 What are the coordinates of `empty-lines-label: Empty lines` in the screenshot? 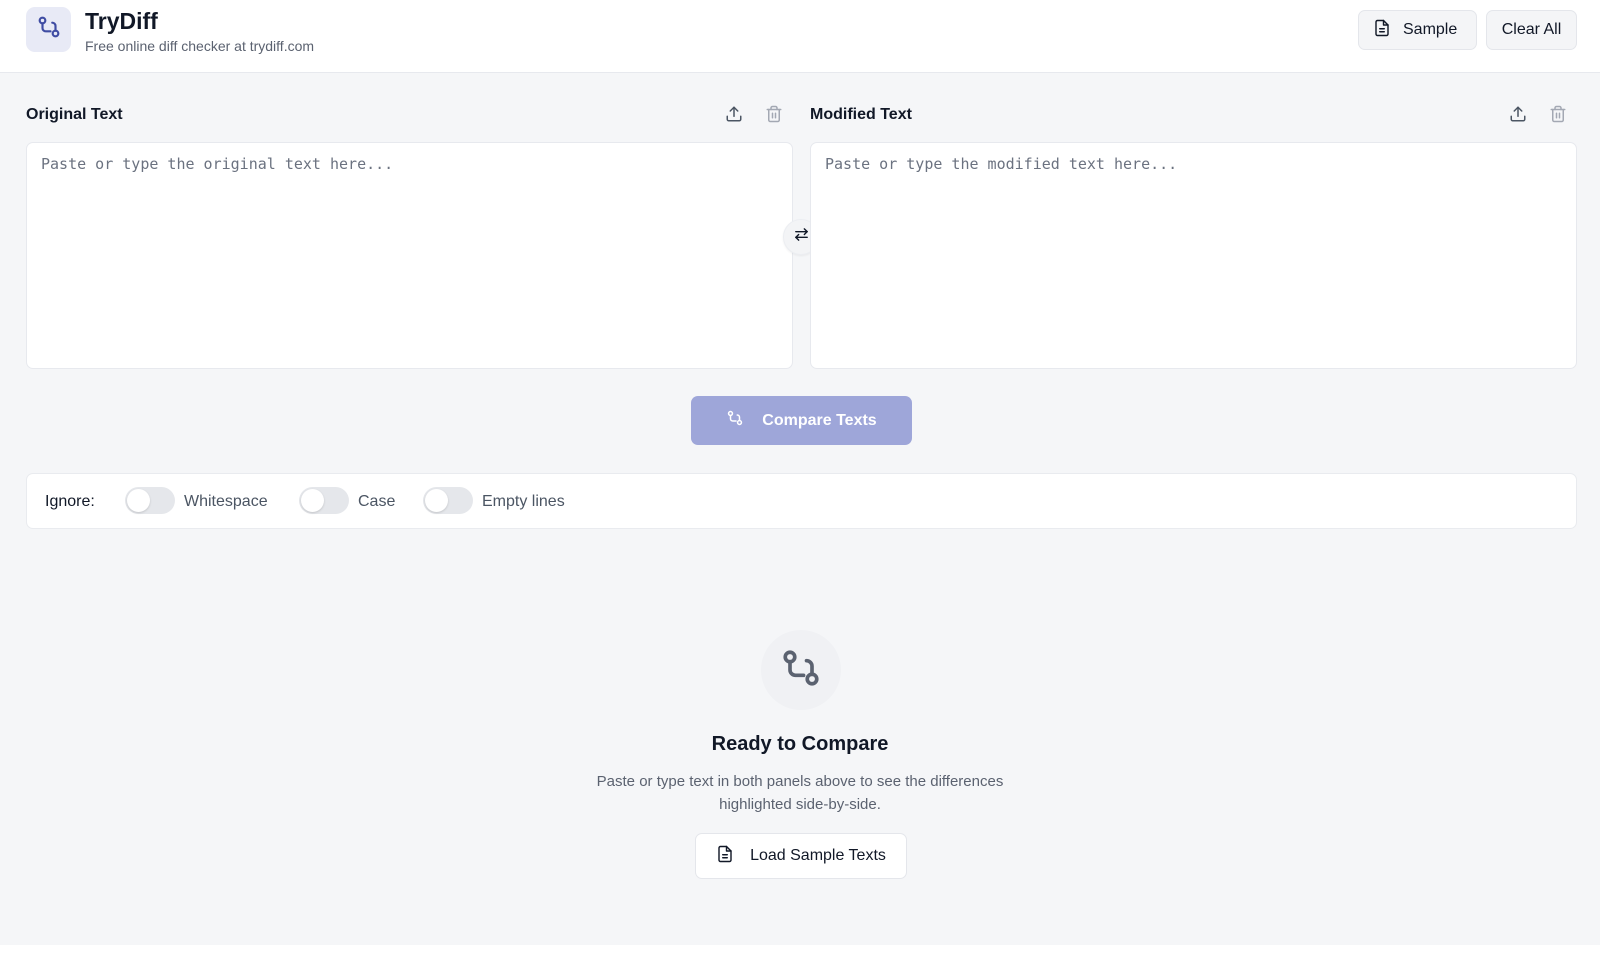 It's located at (523, 501).